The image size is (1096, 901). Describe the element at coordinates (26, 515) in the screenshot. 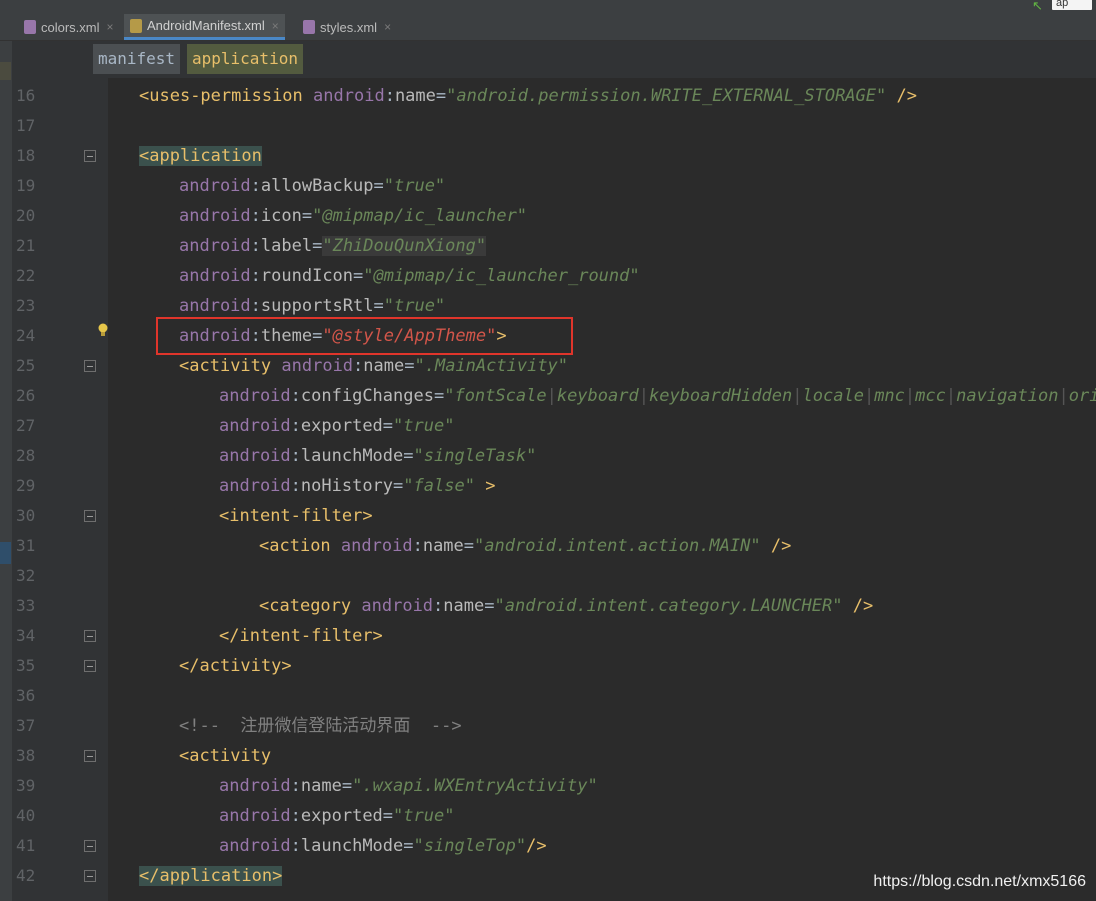

I see `line-number: 30` at that location.